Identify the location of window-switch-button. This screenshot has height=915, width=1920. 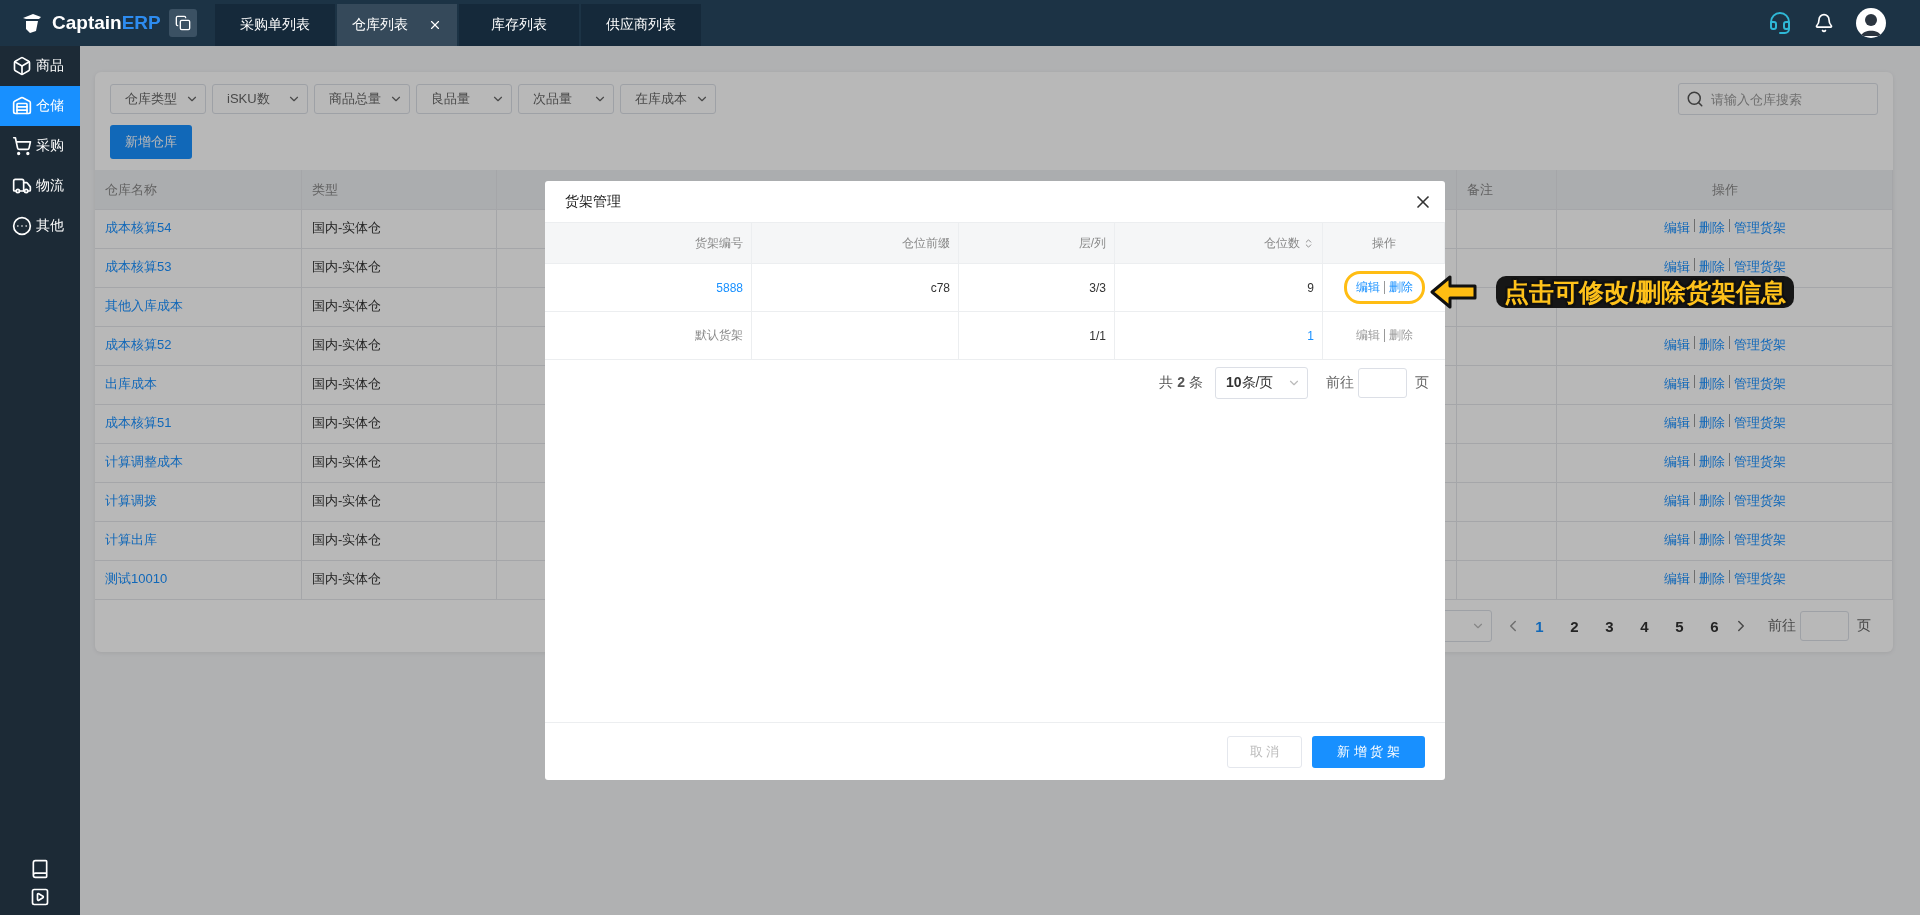
(182, 23).